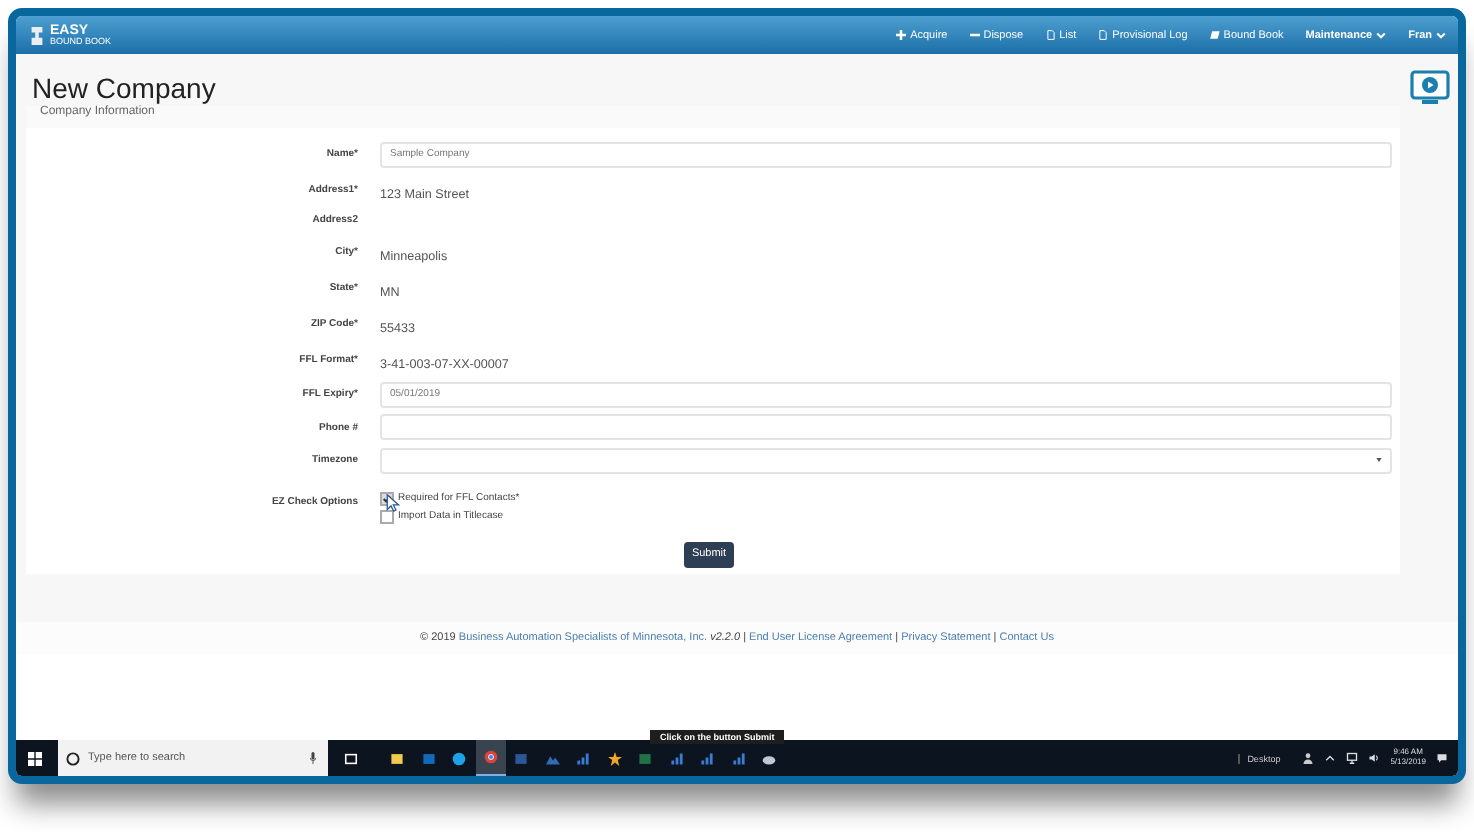 The image size is (1474, 832). I want to click on mountain-icon, so click(552, 758).